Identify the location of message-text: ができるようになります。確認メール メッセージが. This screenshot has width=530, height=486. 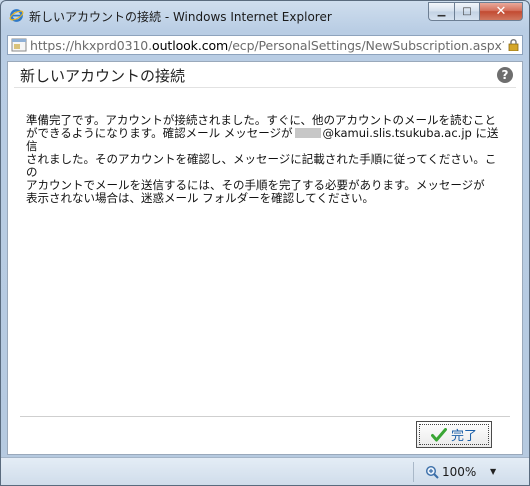
(159, 133).